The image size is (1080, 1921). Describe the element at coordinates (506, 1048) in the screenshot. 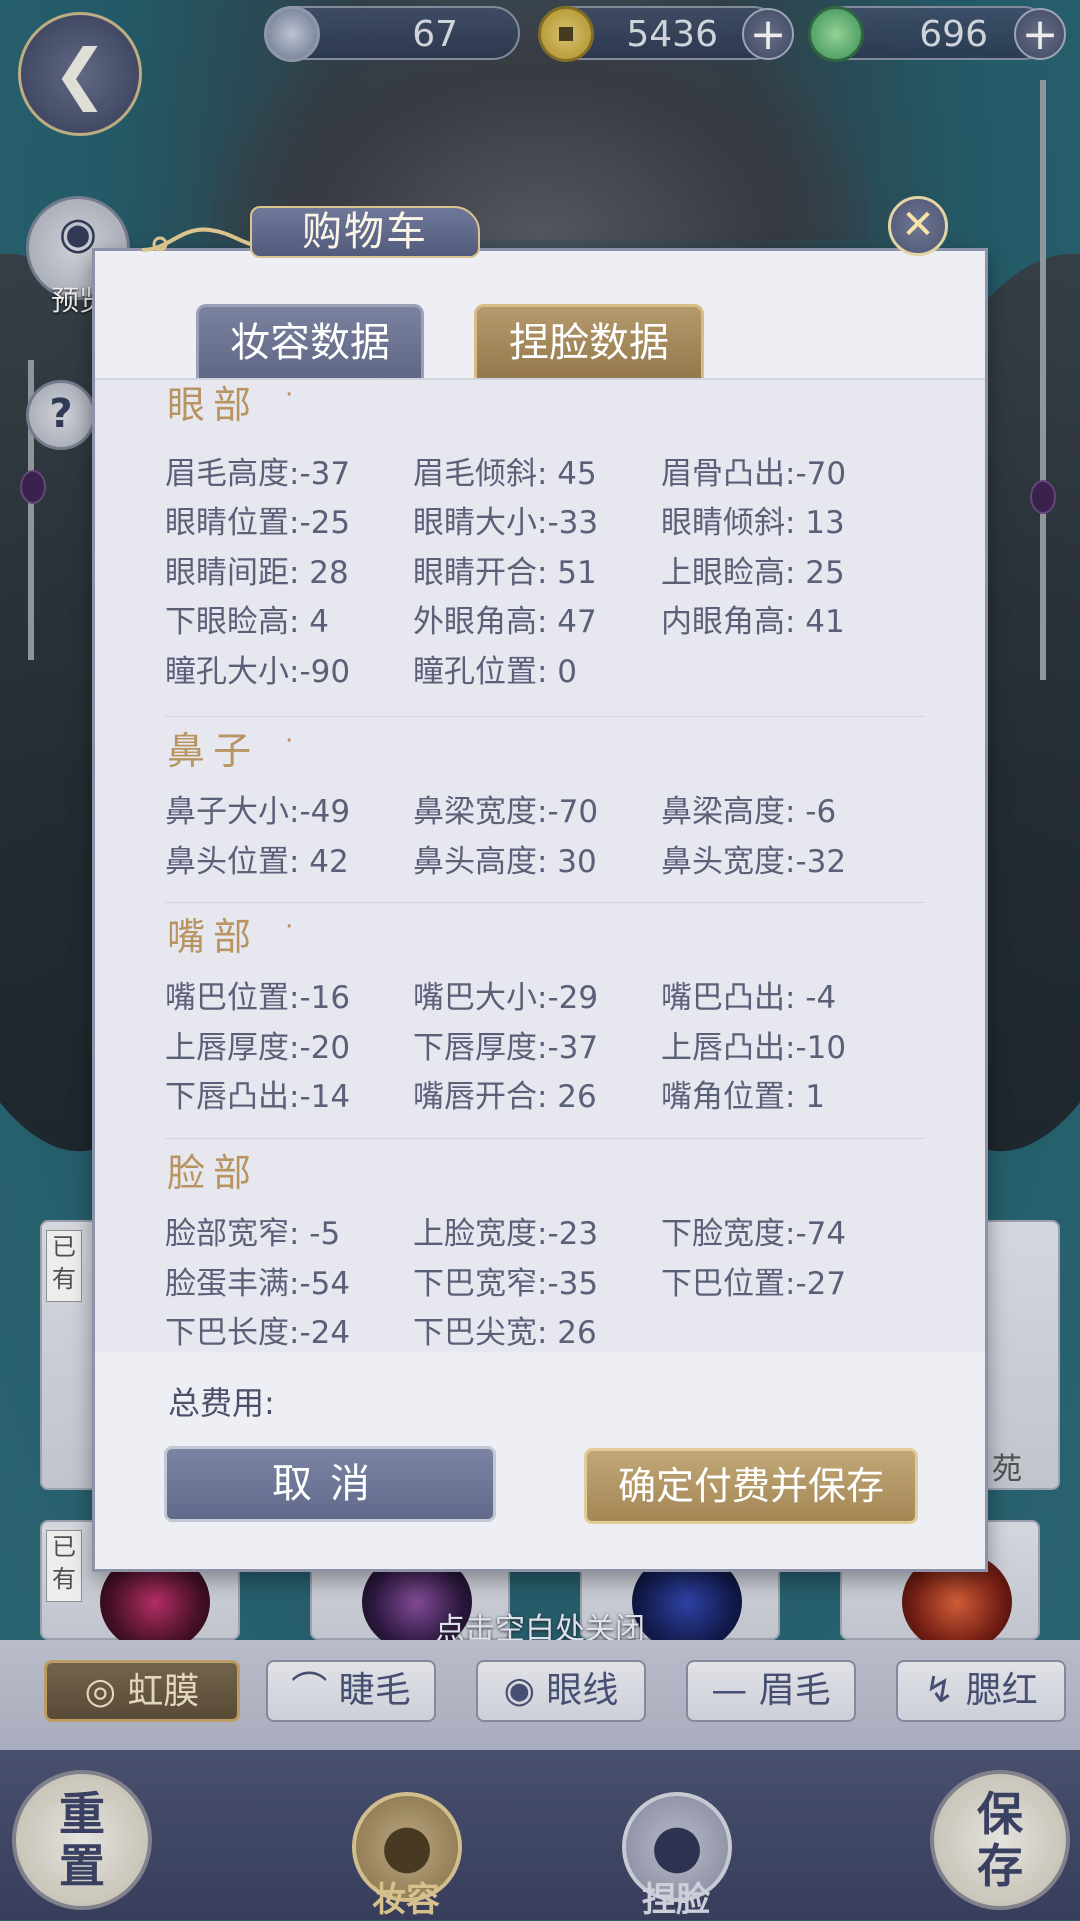

I see `data-item: 下唇厚度:-37` at that location.